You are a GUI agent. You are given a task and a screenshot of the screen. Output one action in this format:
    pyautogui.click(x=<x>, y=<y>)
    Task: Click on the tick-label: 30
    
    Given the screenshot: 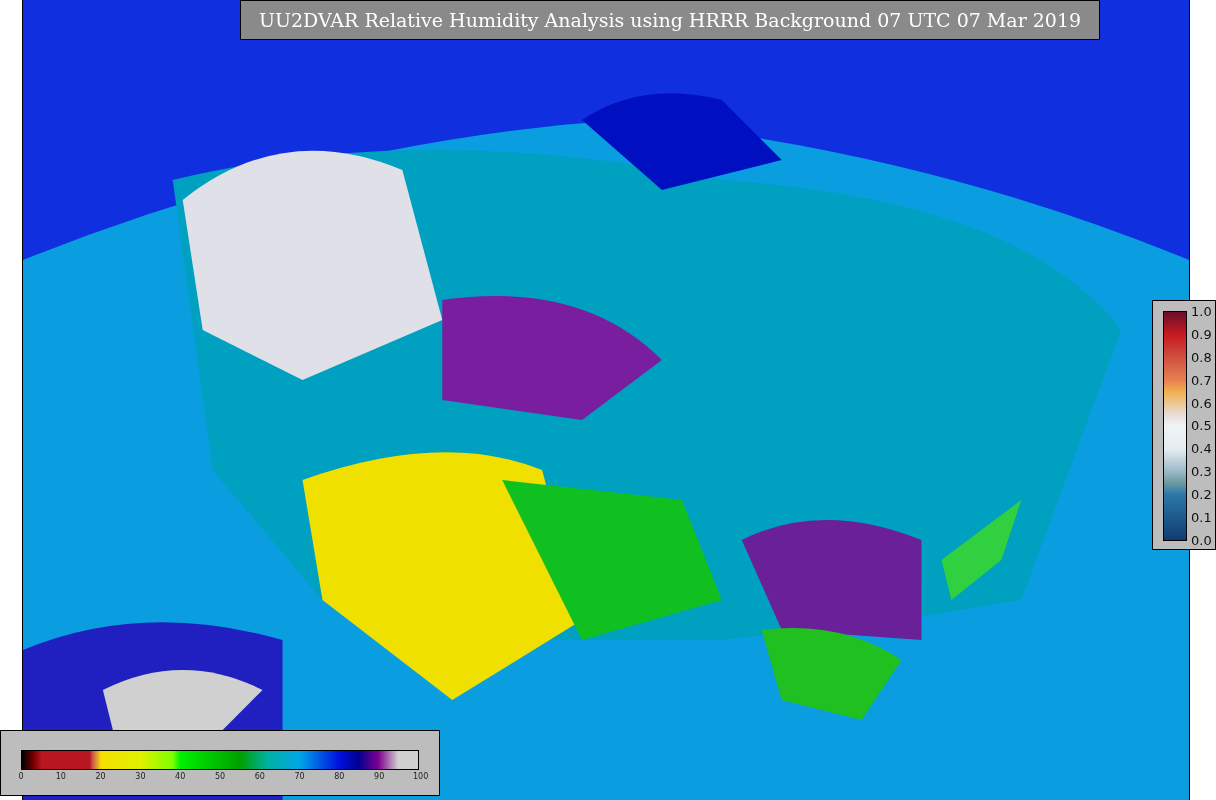 What is the action you would take?
    pyautogui.click(x=140, y=776)
    